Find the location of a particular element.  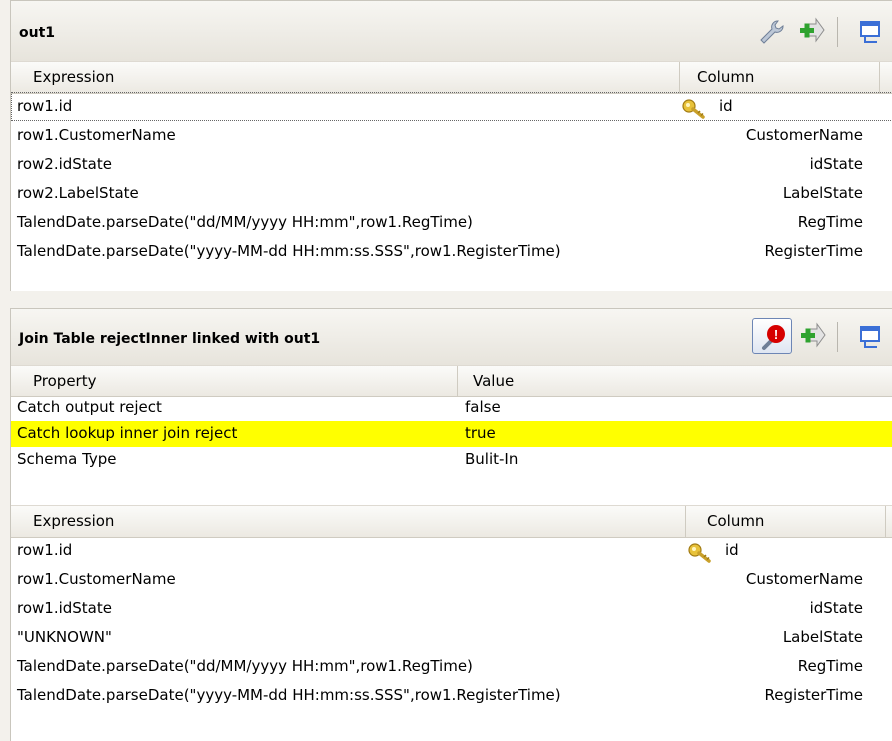

property-header: Property is located at coordinates (64, 381).